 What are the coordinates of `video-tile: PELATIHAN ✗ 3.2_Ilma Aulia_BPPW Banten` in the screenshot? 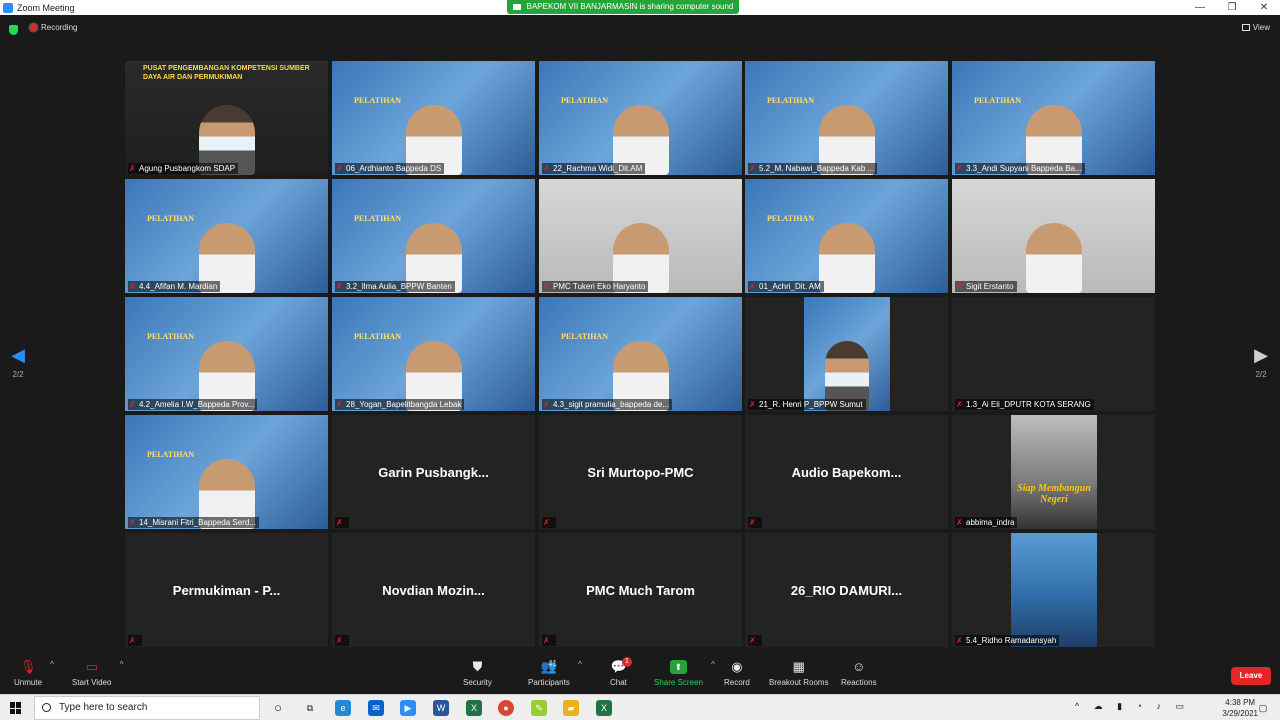 It's located at (433, 236).